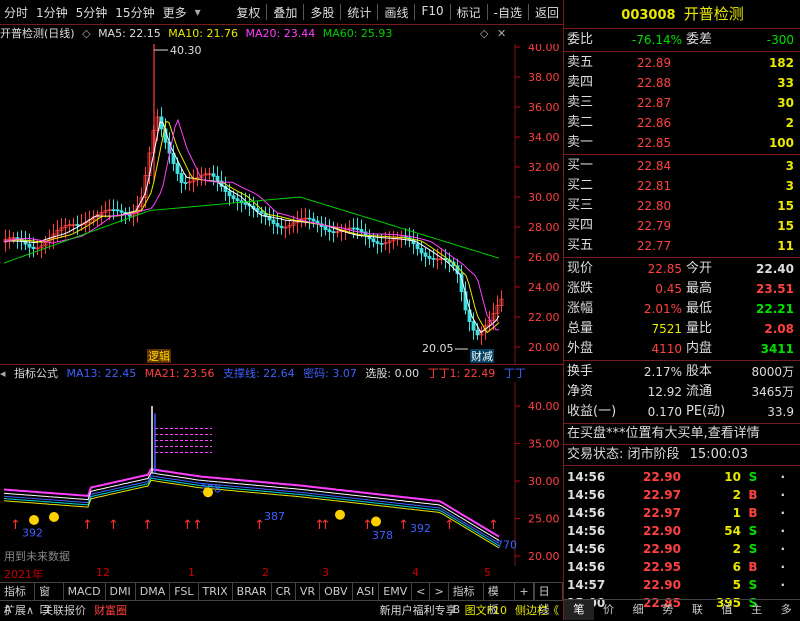  I want to click on buy-row: 买五 22.77 11, so click(682, 246).